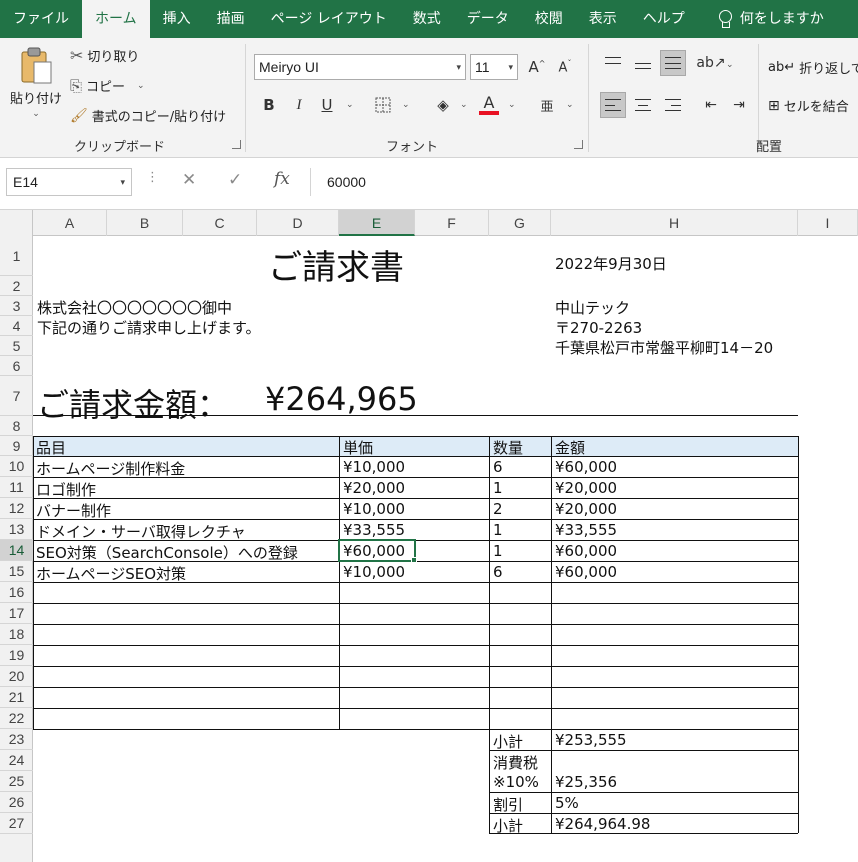 The image size is (858, 862). I want to click on row-header-6: 6, so click(16, 366).